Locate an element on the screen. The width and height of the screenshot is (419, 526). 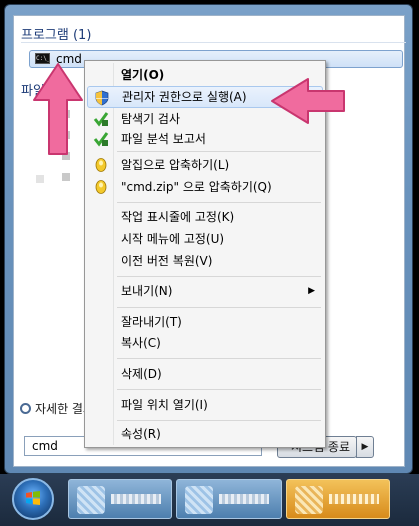
menu-item-alzip-compress: 알집으로 압축하기(L) is located at coordinates (205, 165).